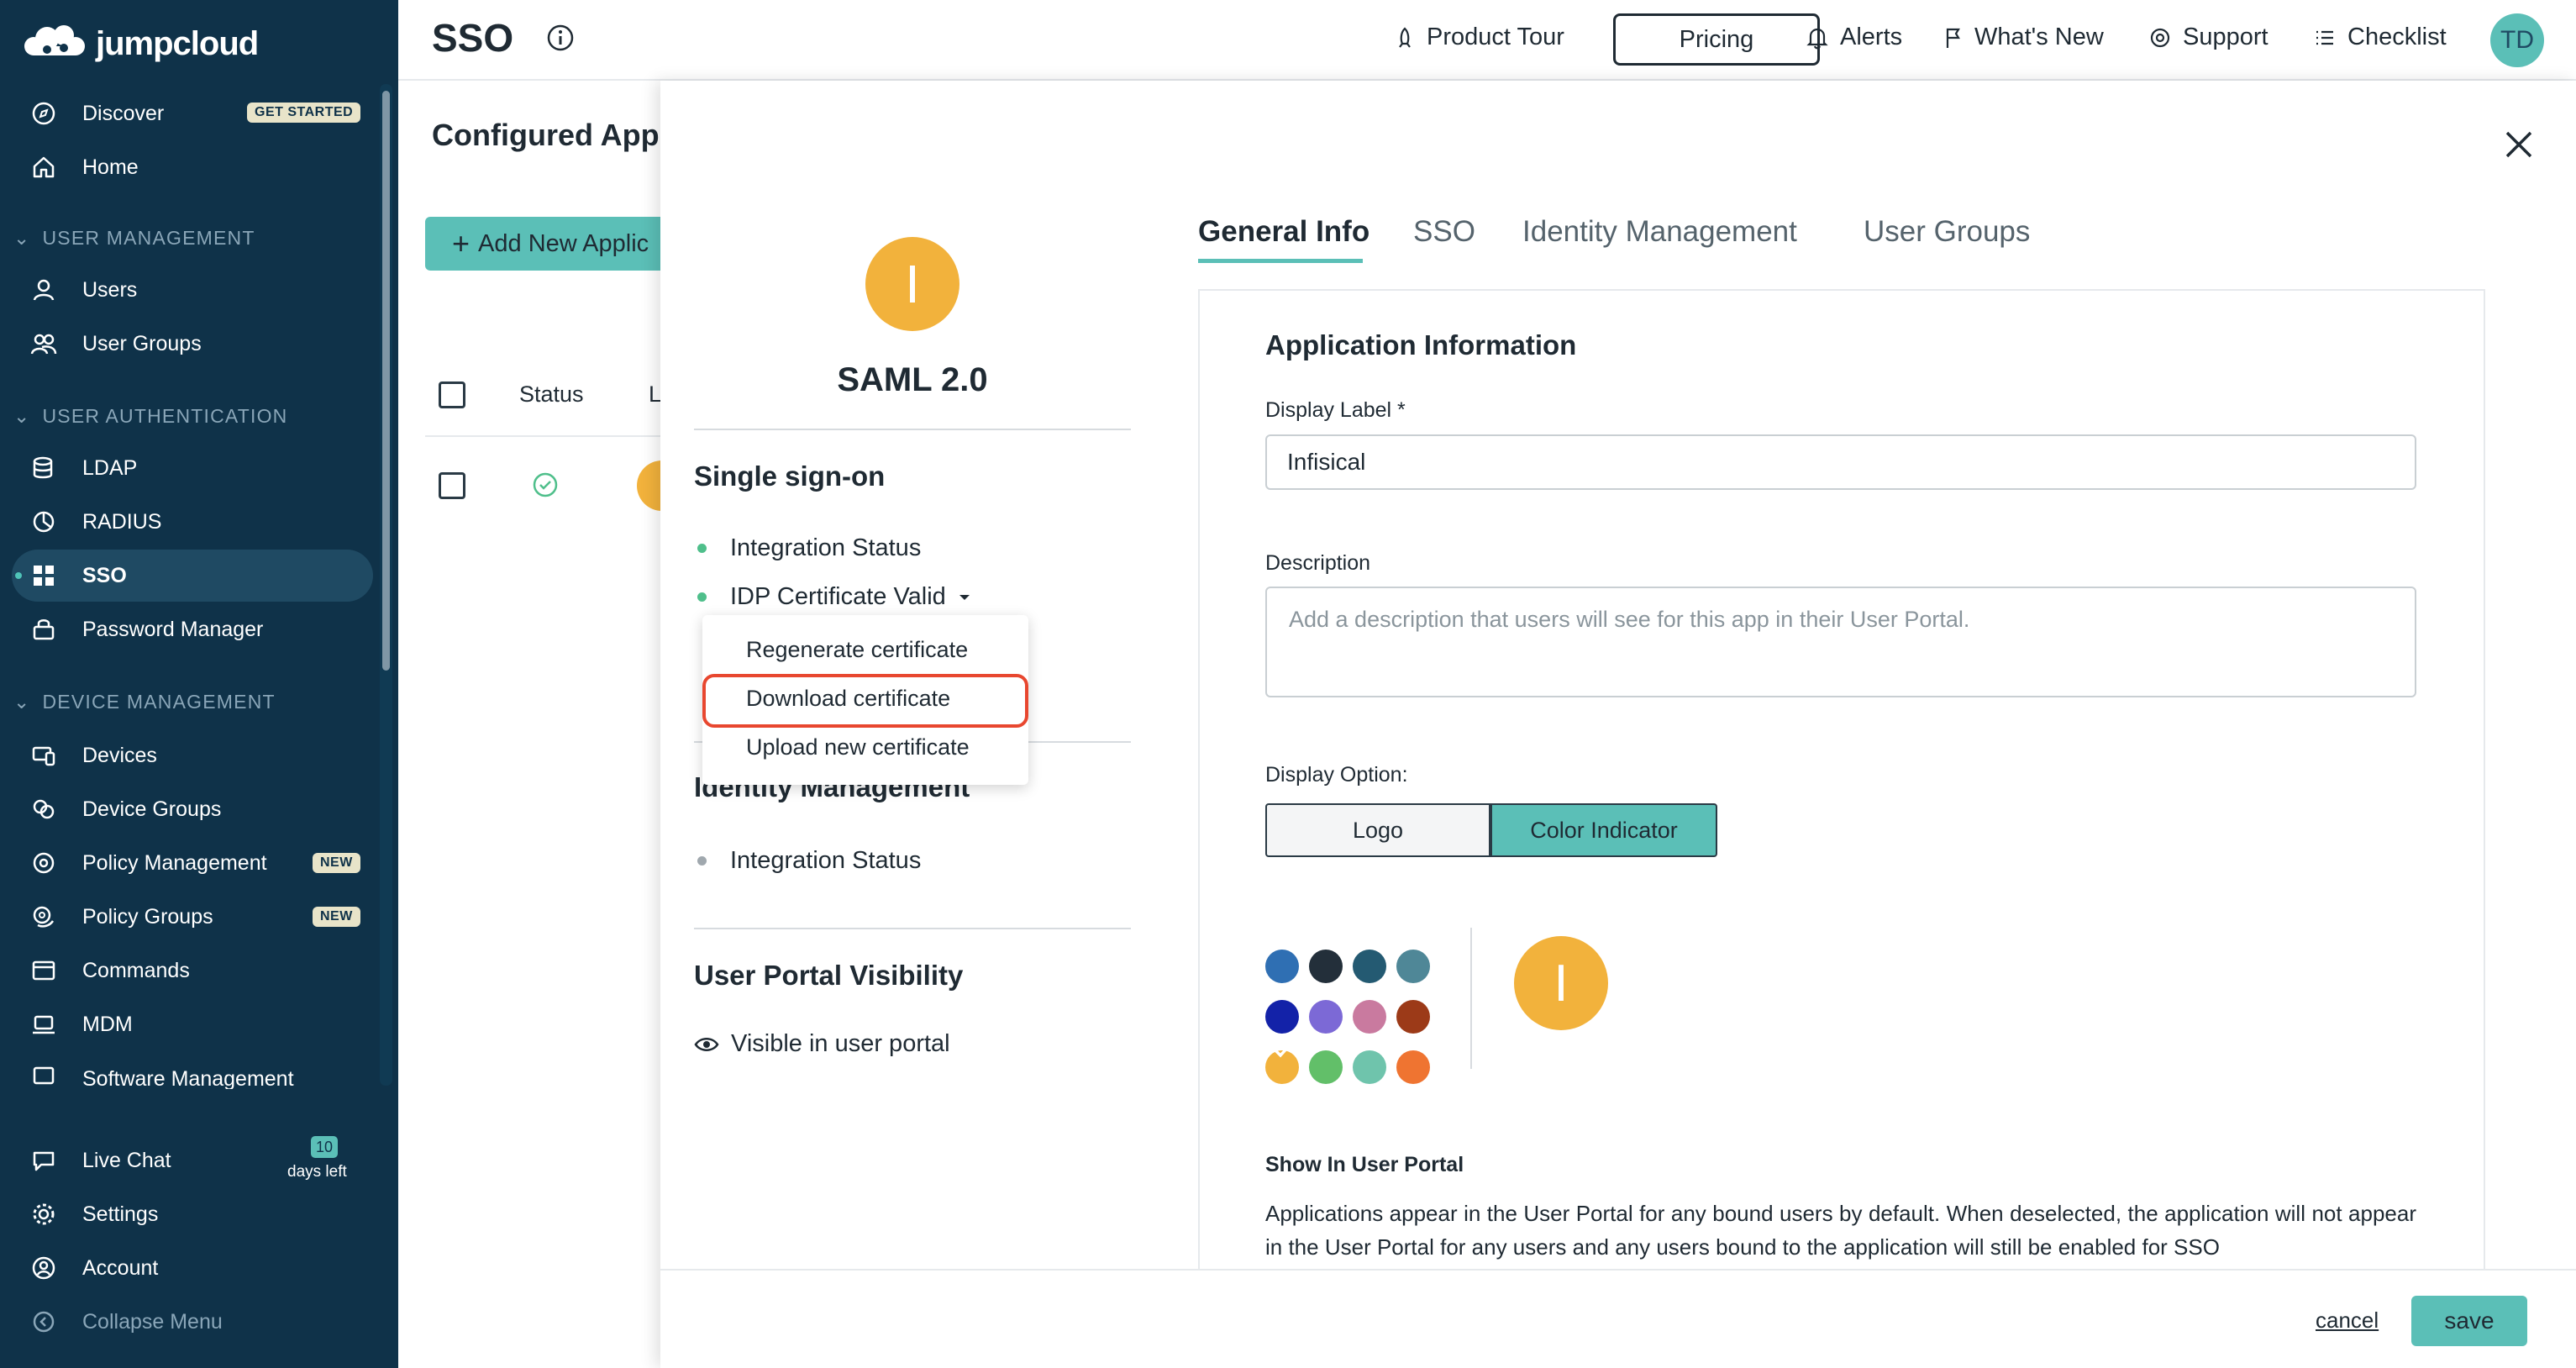 The width and height of the screenshot is (2576, 1368). I want to click on sidebar-item-radius: RADIUS, so click(199, 522).